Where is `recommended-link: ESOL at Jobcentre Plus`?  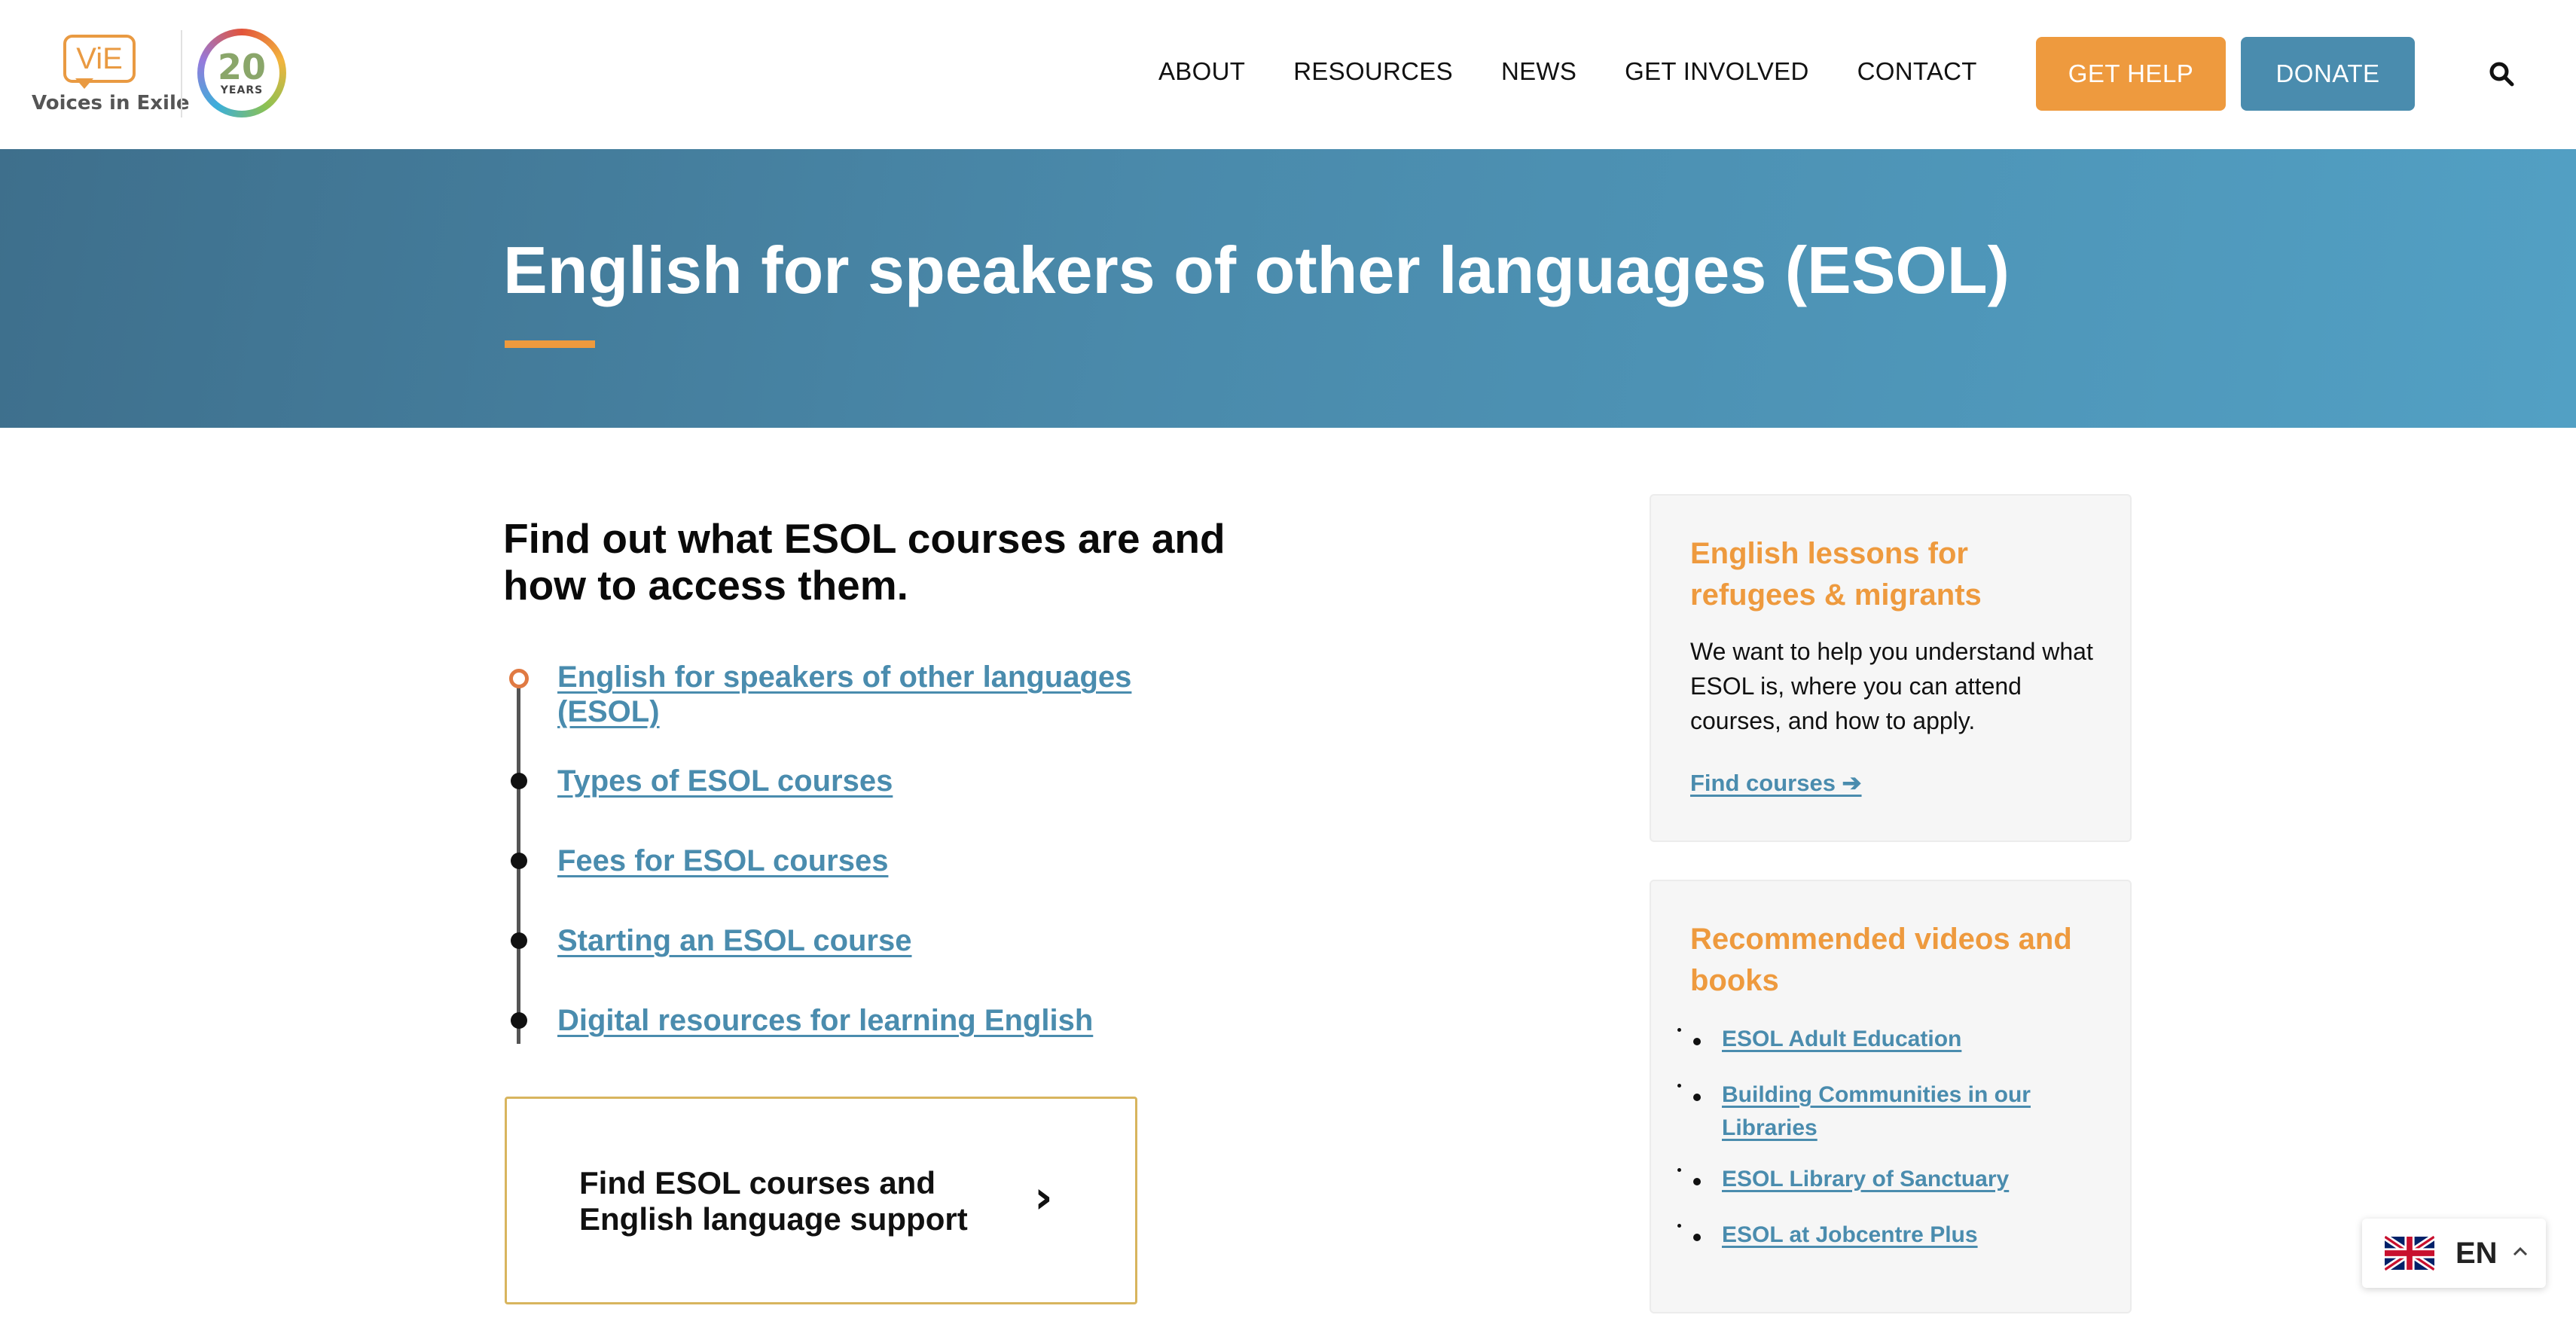
recommended-link: ESOL at Jobcentre Plus is located at coordinates (1910, 1235).